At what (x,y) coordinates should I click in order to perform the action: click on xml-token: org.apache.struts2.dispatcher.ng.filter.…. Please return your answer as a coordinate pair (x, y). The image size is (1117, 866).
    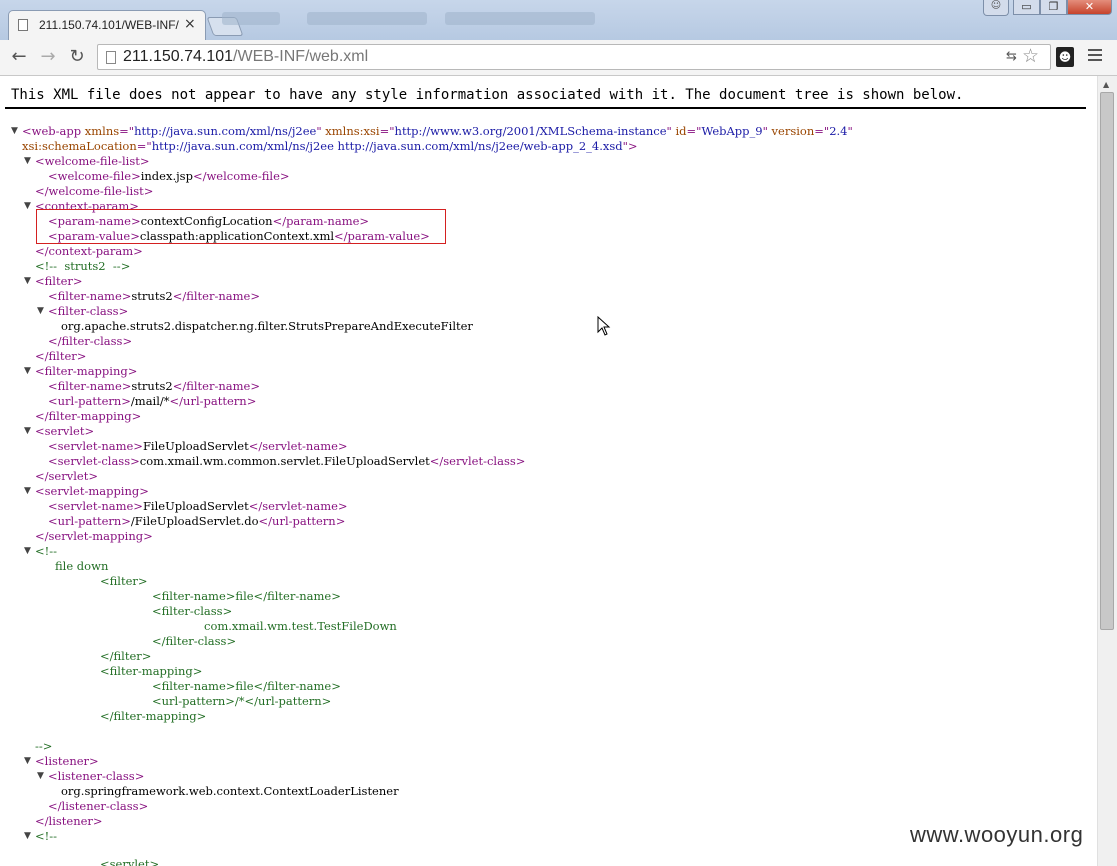
    Looking at the image, I should click on (267, 326).